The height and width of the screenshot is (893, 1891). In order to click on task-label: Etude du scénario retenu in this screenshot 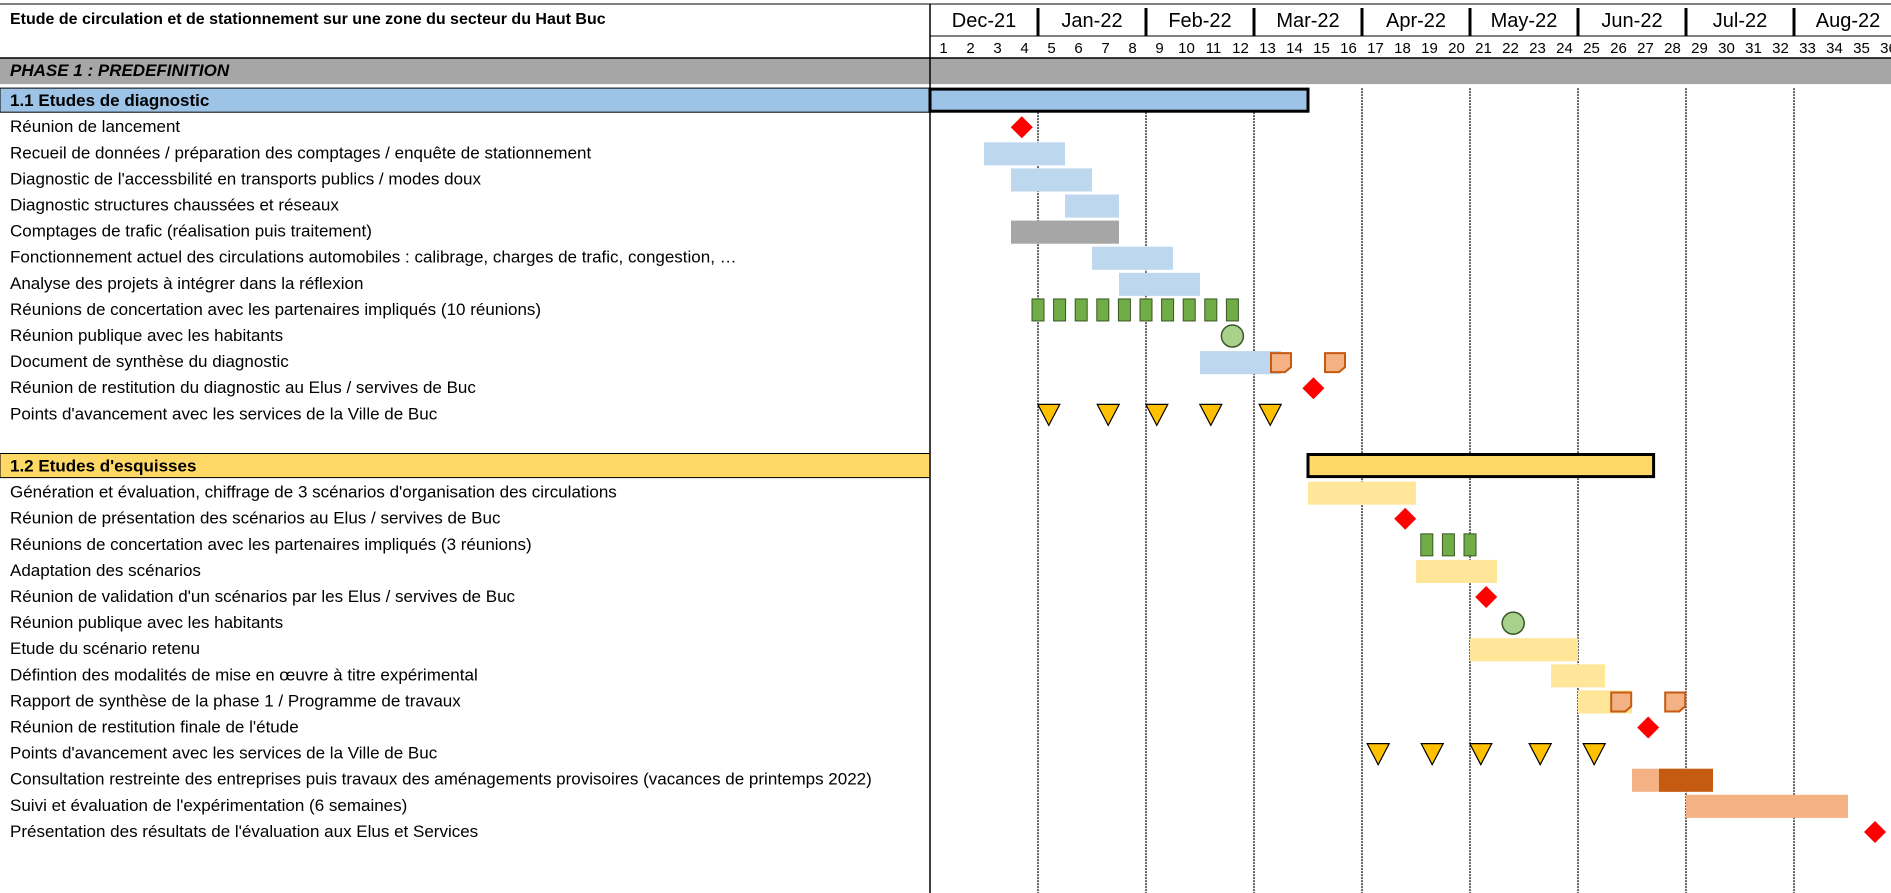, I will do `click(105, 648)`.